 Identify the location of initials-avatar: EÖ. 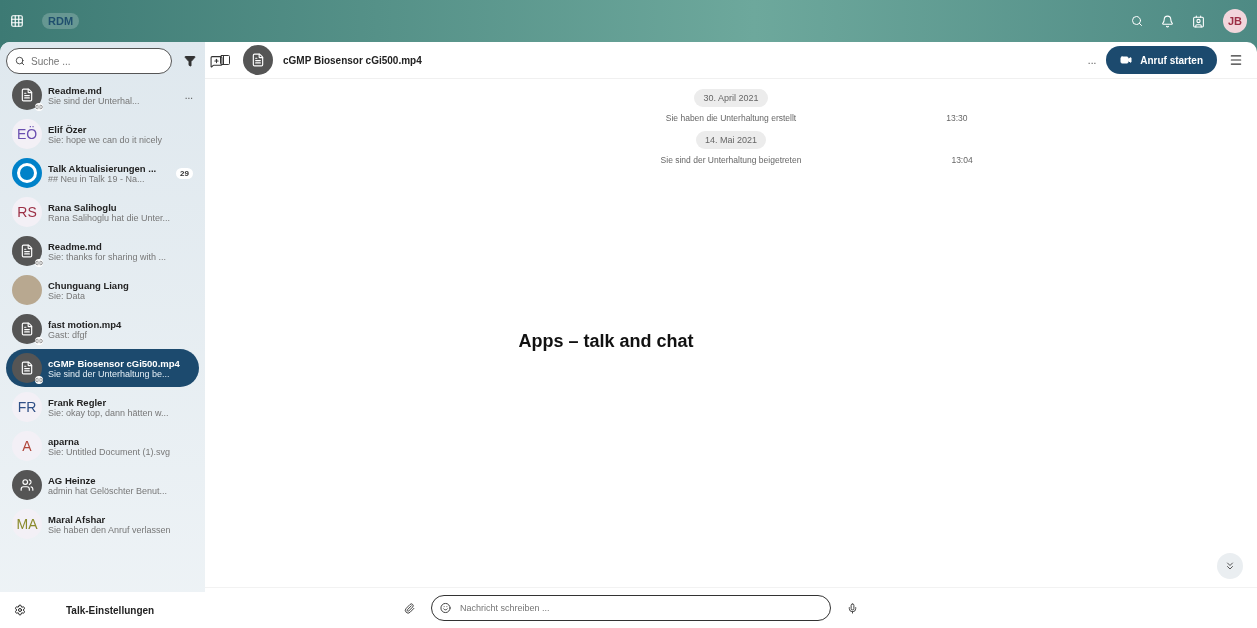
(27, 134).